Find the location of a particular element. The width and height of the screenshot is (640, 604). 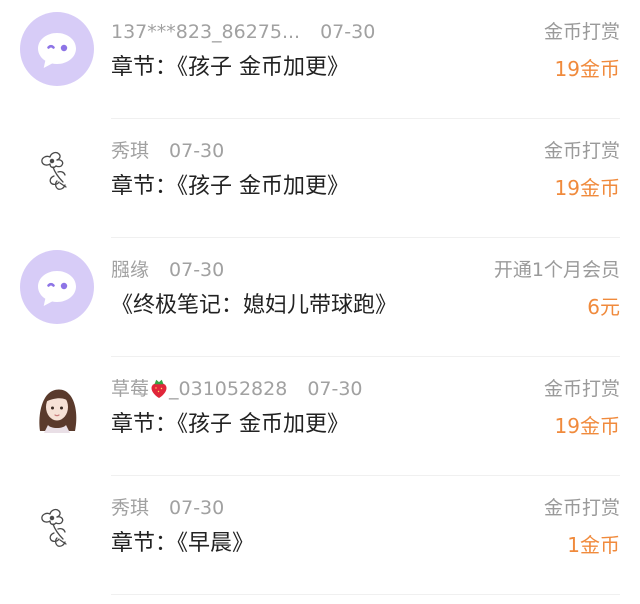

record-detail: 《终极笔记：媳妇儿带球跑》 is located at coordinates (254, 305).